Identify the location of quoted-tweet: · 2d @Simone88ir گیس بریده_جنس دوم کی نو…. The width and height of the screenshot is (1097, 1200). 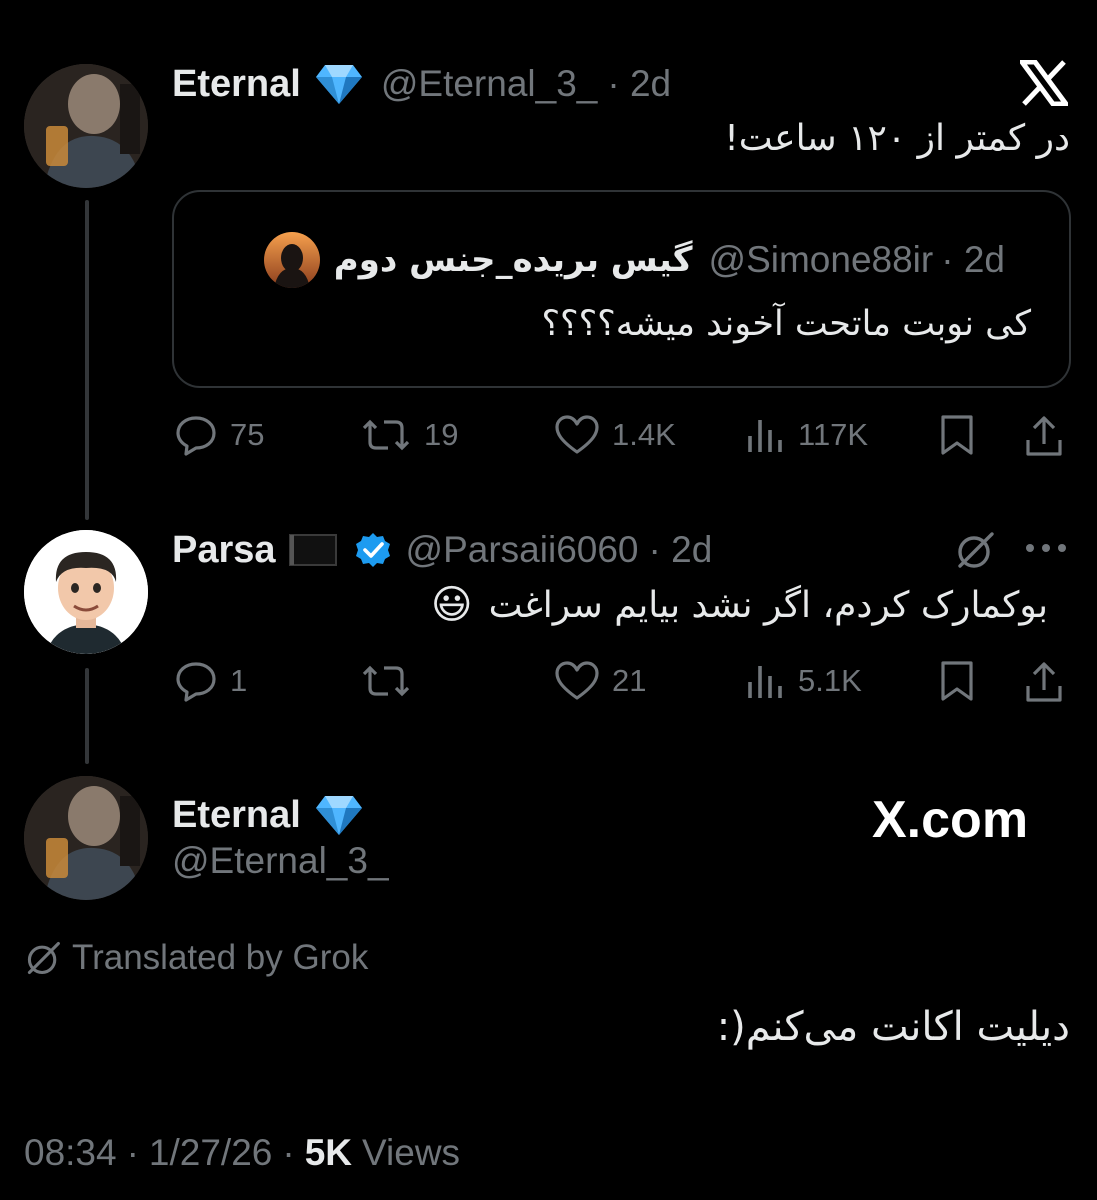
(621, 289).